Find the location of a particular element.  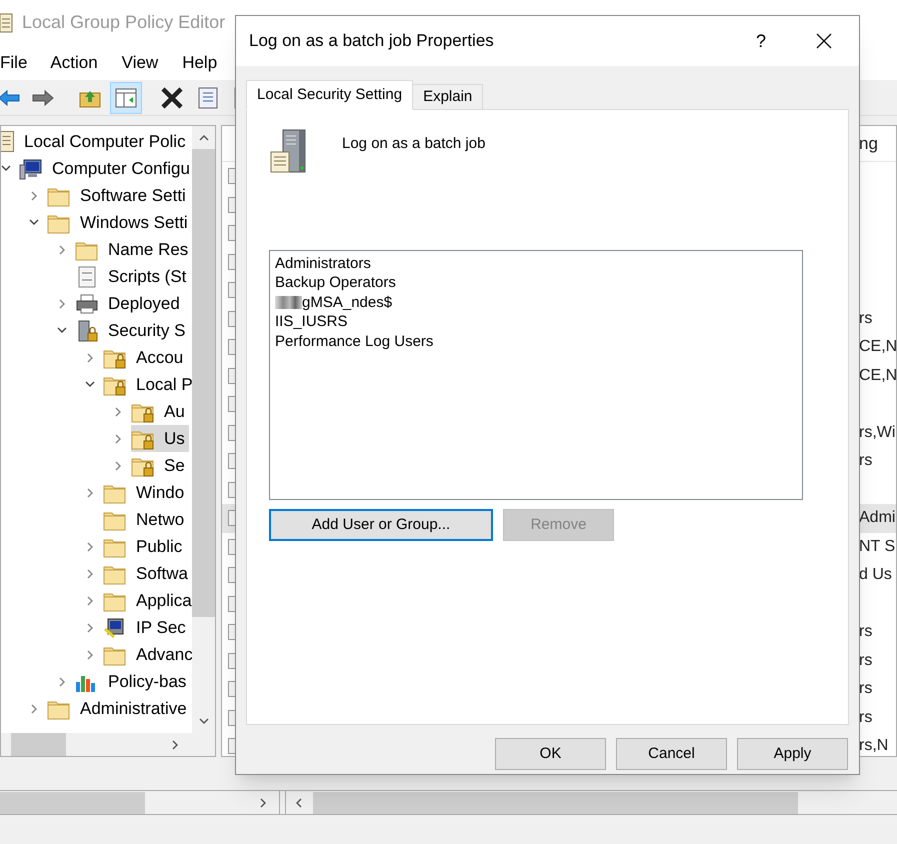

window-title: Local Group Policy Editor is located at coordinates (124, 22).